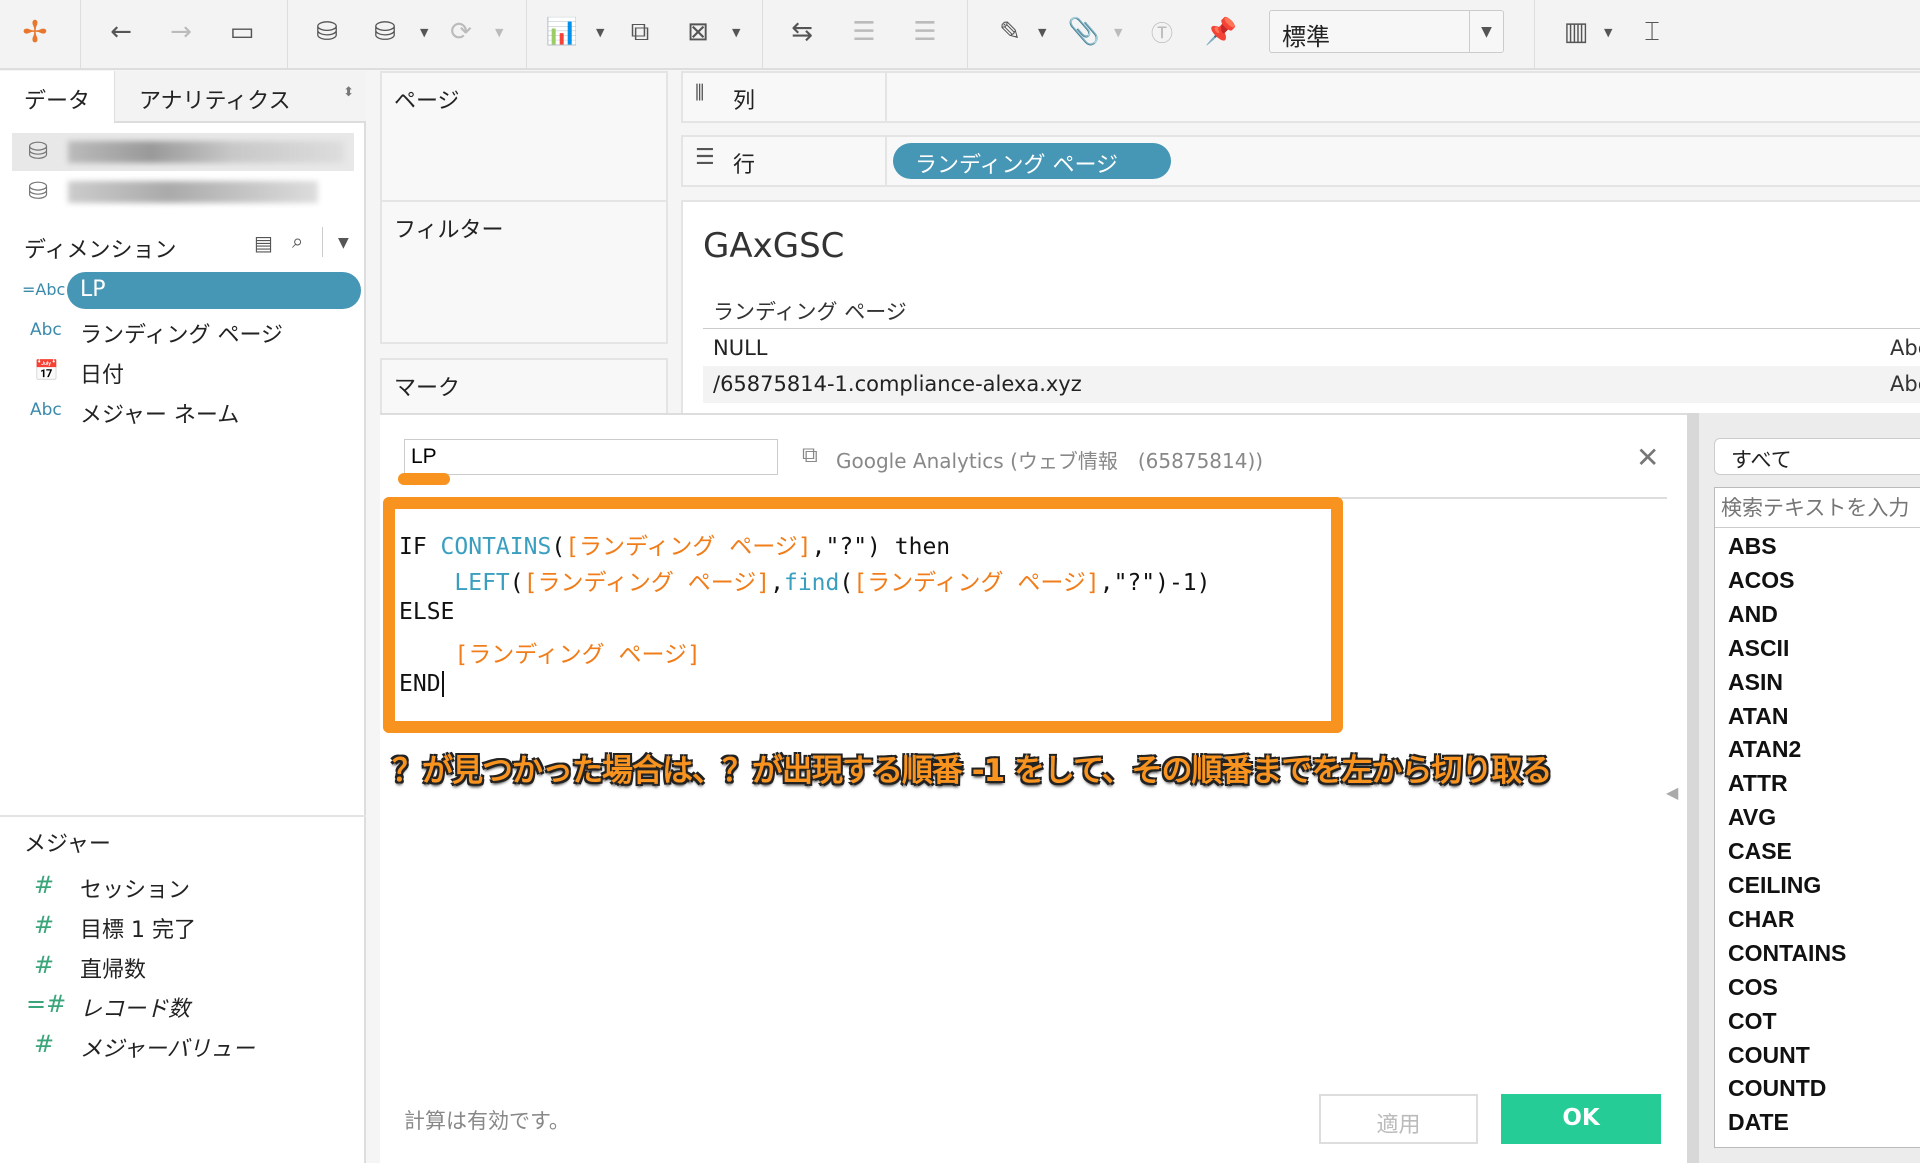 The height and width of the screenshot is (1163, 1920). Describe the element at coordinates (1758, 783) in the screenshot. I see `function-item: ATTR` at that location.